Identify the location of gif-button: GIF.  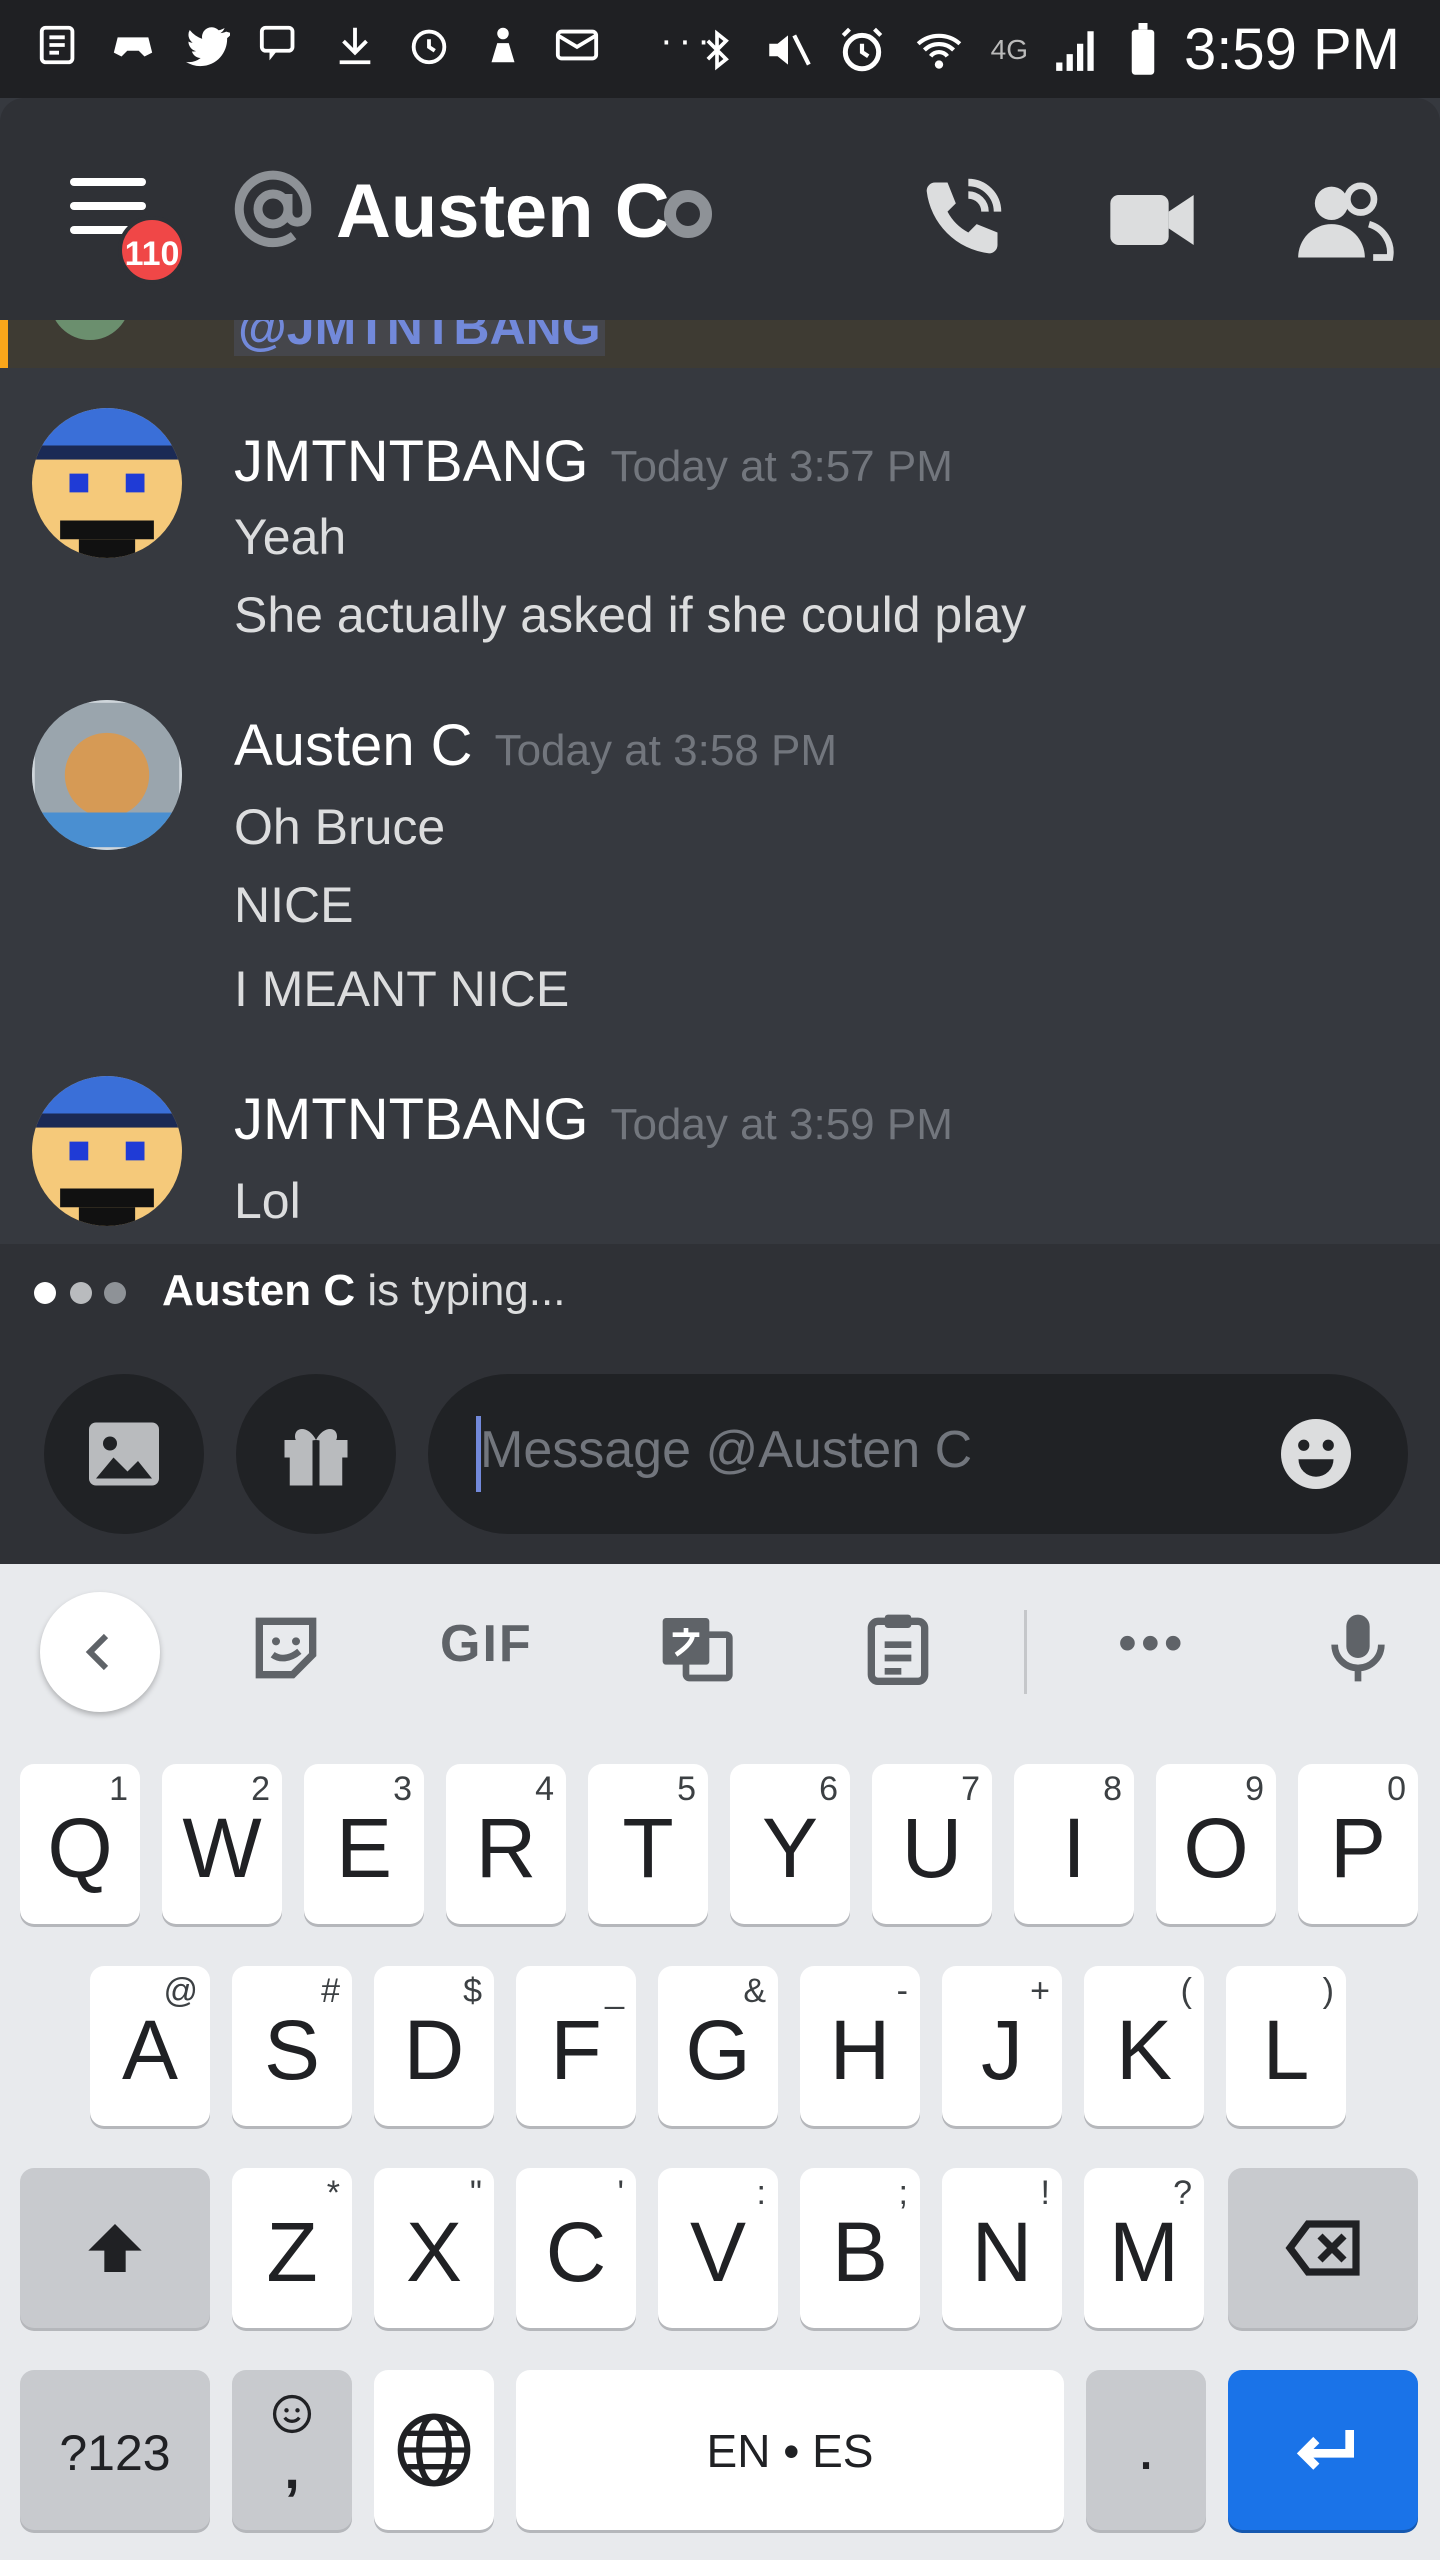
(486, 1644).